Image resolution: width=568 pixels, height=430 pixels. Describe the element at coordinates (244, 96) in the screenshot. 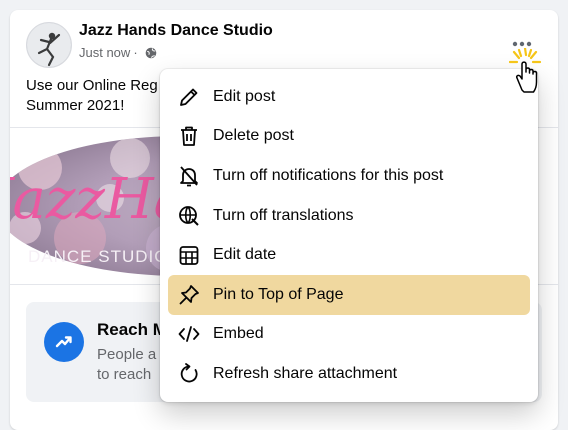

I see `menu-item-label: Edit post` at that location.